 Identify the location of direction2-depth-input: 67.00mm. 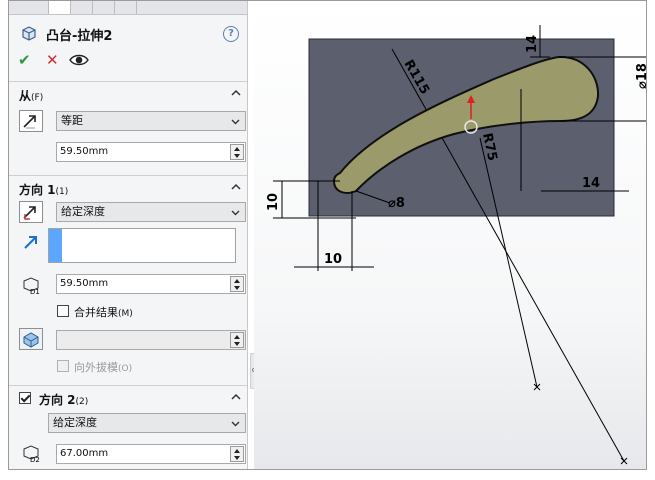
(151, 454).